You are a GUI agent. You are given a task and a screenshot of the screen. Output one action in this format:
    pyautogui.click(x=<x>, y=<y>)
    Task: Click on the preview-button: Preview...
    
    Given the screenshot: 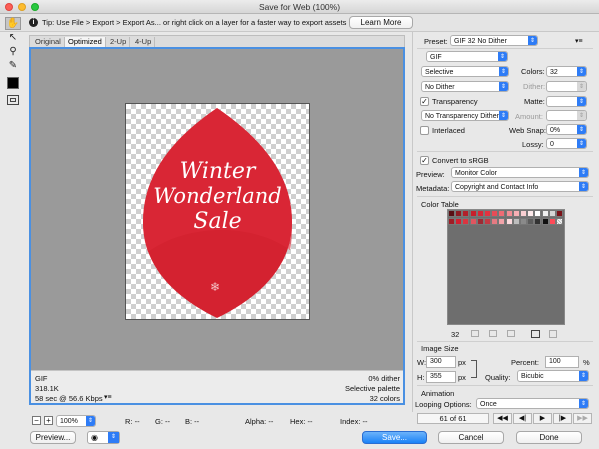 What is the action you would take?
    pyautogui.click(x=53, y=437)
    